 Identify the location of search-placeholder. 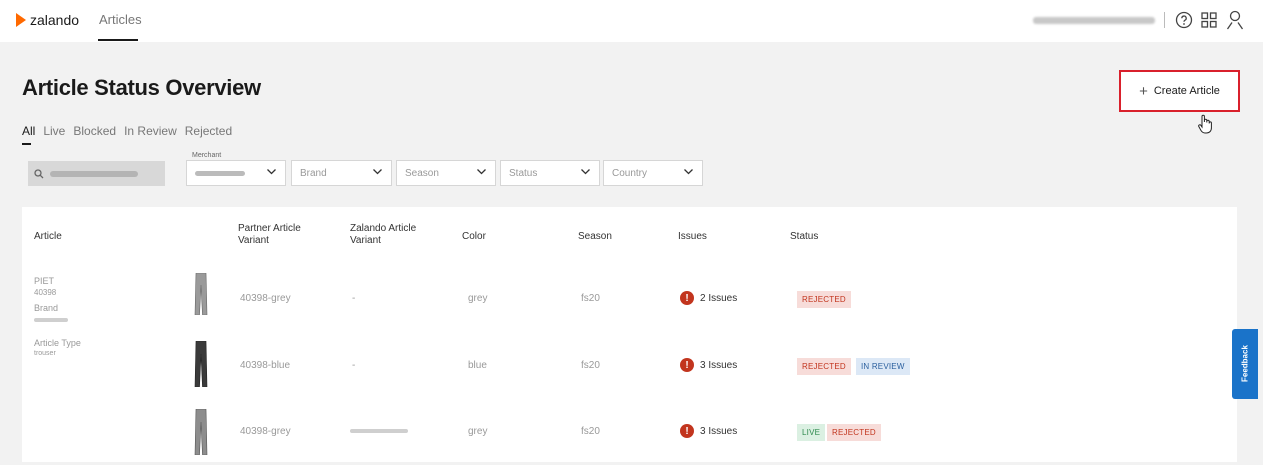
(94, 173).